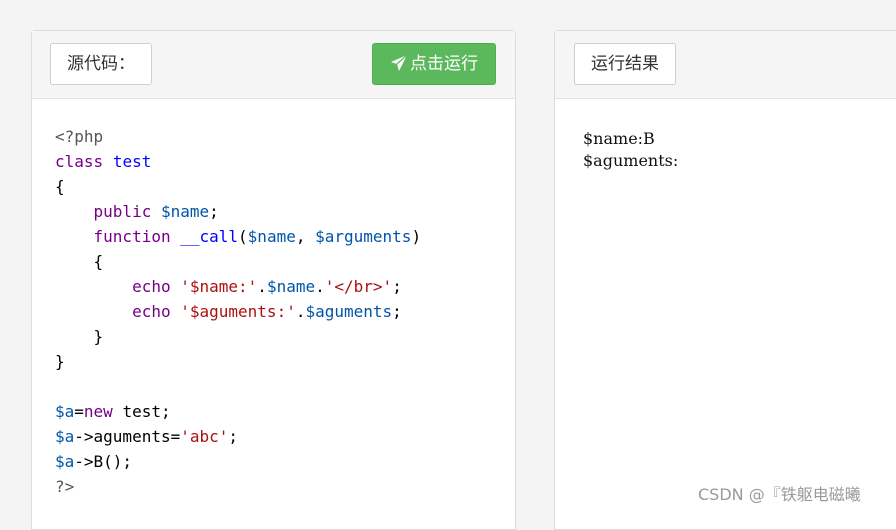 Image resolution: width=896 pixels, height=530 pixels. Describe the element at coordinates (141, 411) in the screenshot. I see `code-token: test;` at that location.